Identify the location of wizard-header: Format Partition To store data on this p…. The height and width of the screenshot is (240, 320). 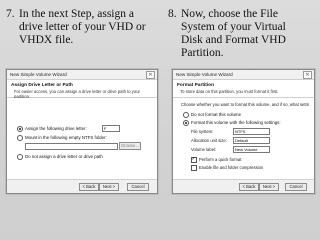
(243, 89).